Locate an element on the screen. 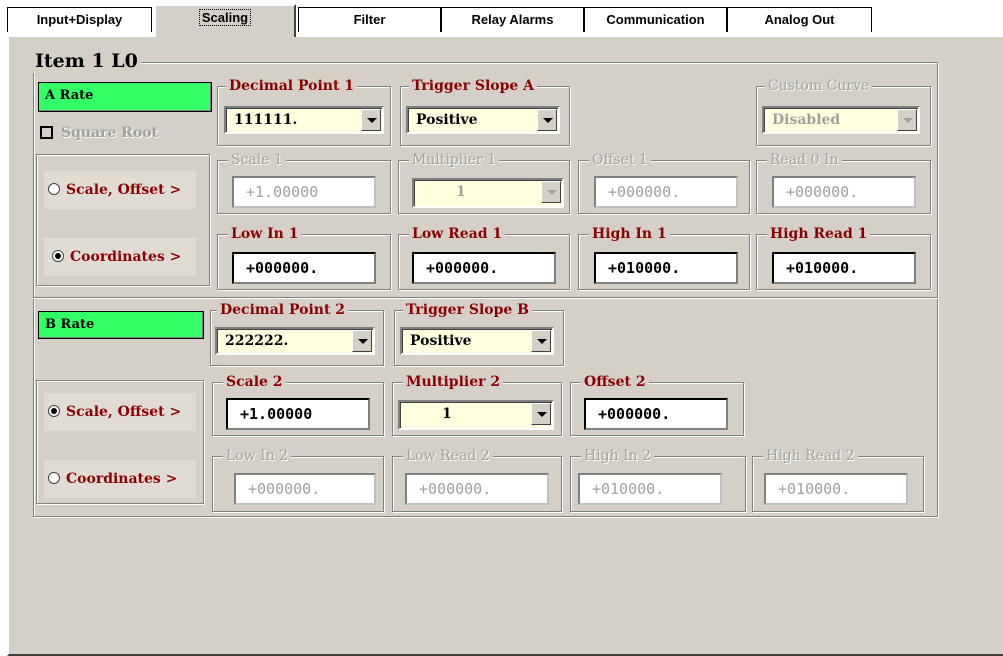 Image resolution: width=1003 pixels, height=656 pixels. a-scale-offset-radio: Scale, Offset > is located at coordinates (120, 190).